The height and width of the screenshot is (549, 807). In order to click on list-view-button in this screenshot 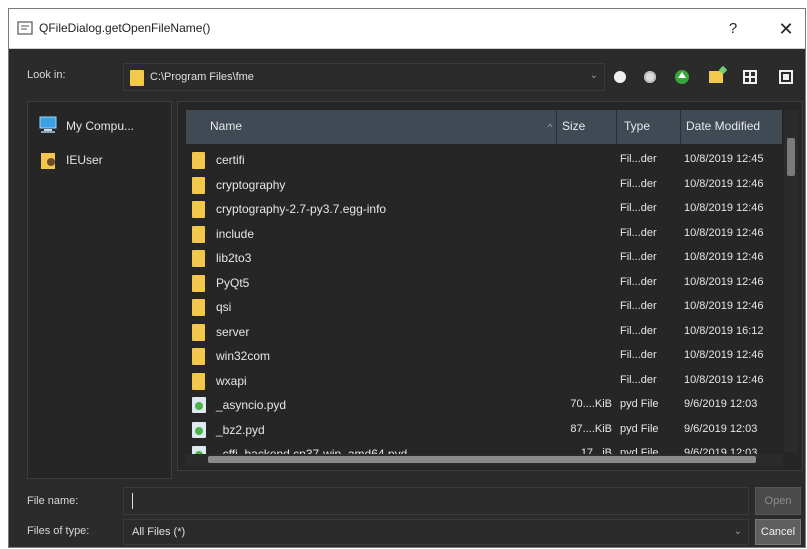, I will do `click(750, 77)`.